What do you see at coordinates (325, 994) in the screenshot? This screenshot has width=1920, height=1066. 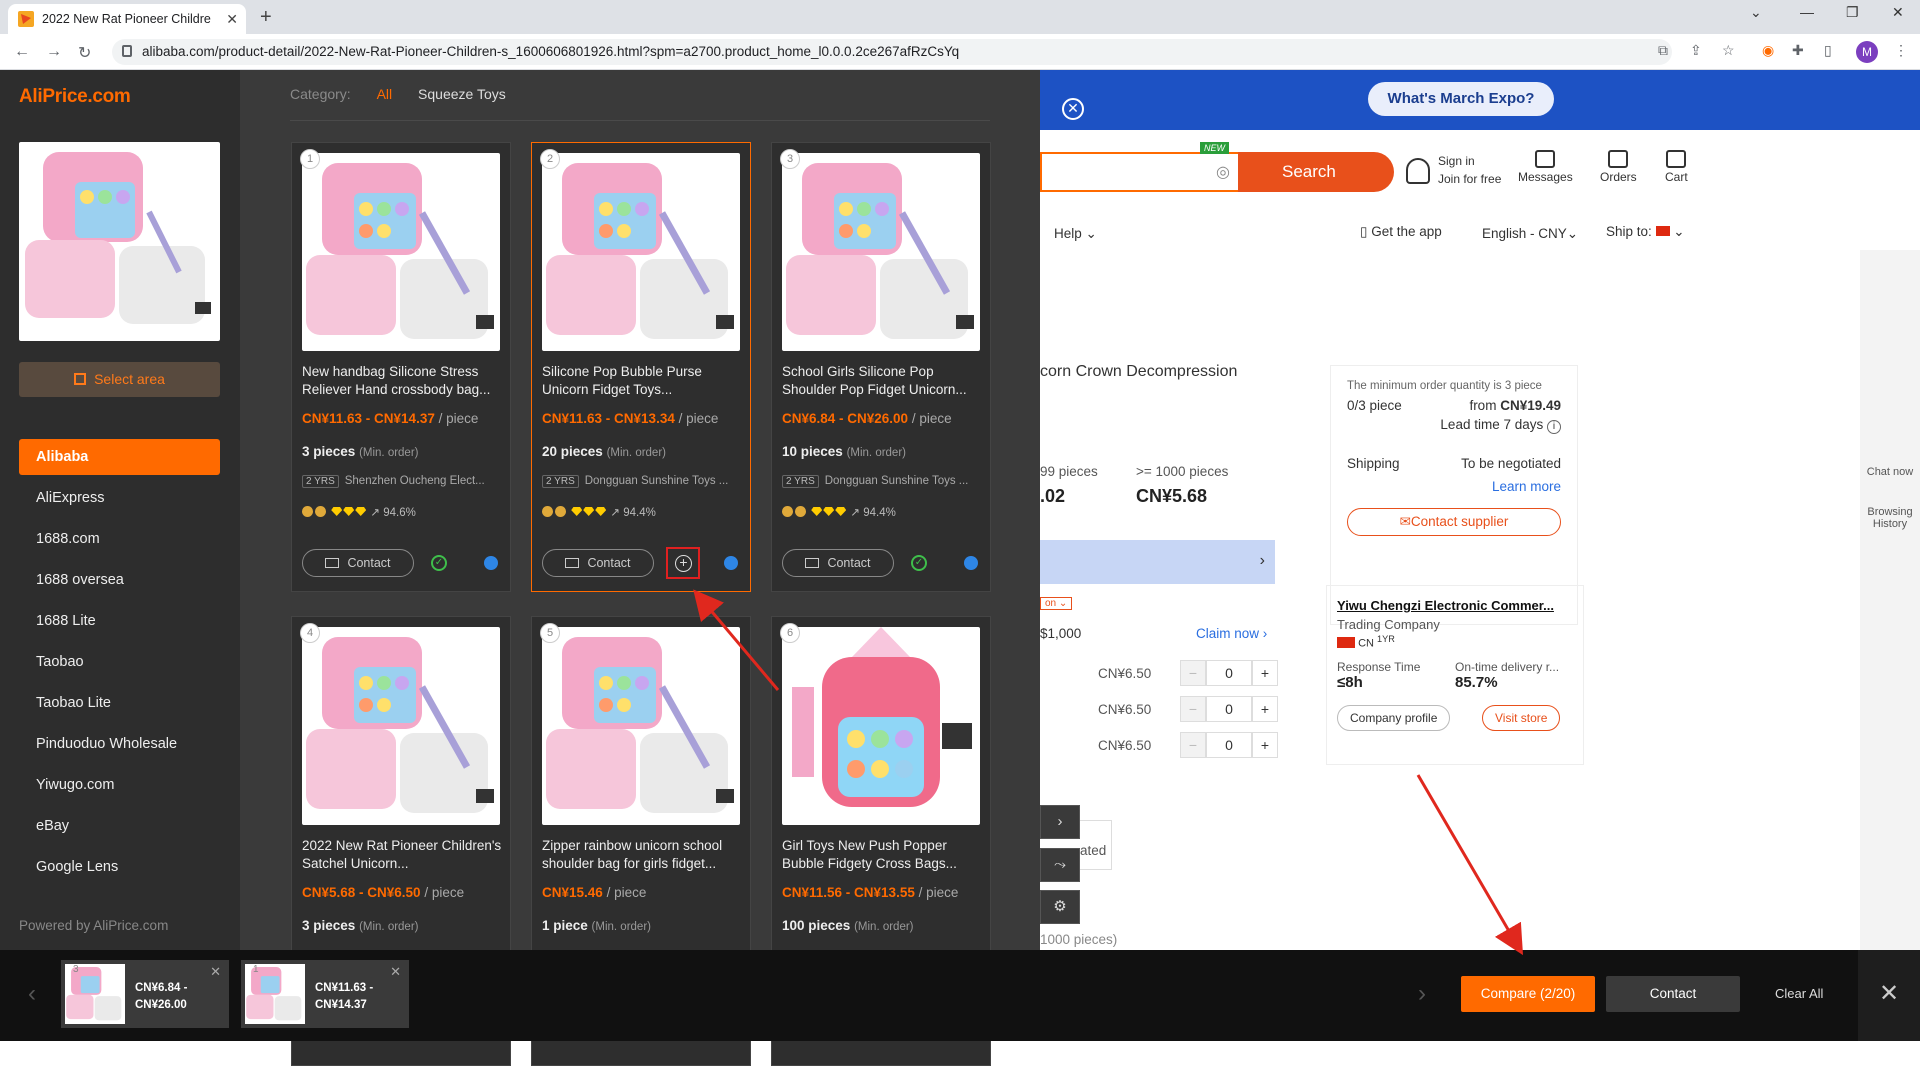 I see `compare-item: 1 CN¥11.63 - CN¥14.37 ✕` at bounding box center [325, 994].